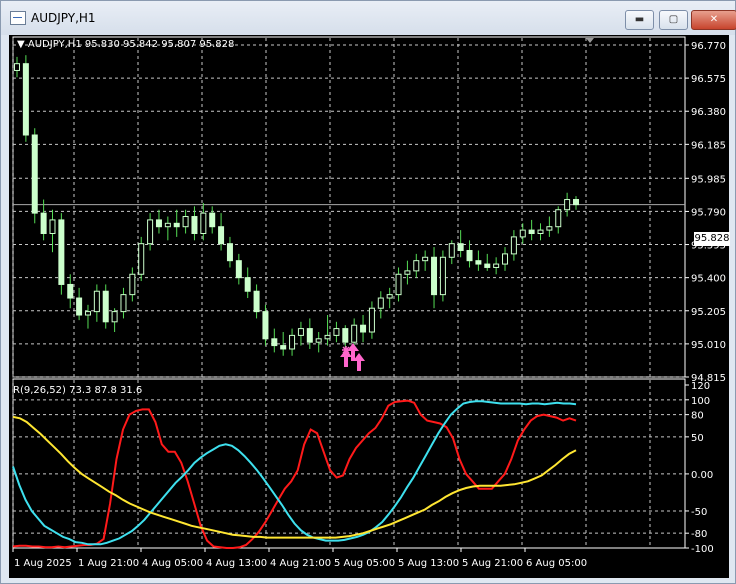  What do you see at coordinates (700, 401) in the screenshot?
I see `indicator-axis-label: 100` at bounding box center [700, 401].